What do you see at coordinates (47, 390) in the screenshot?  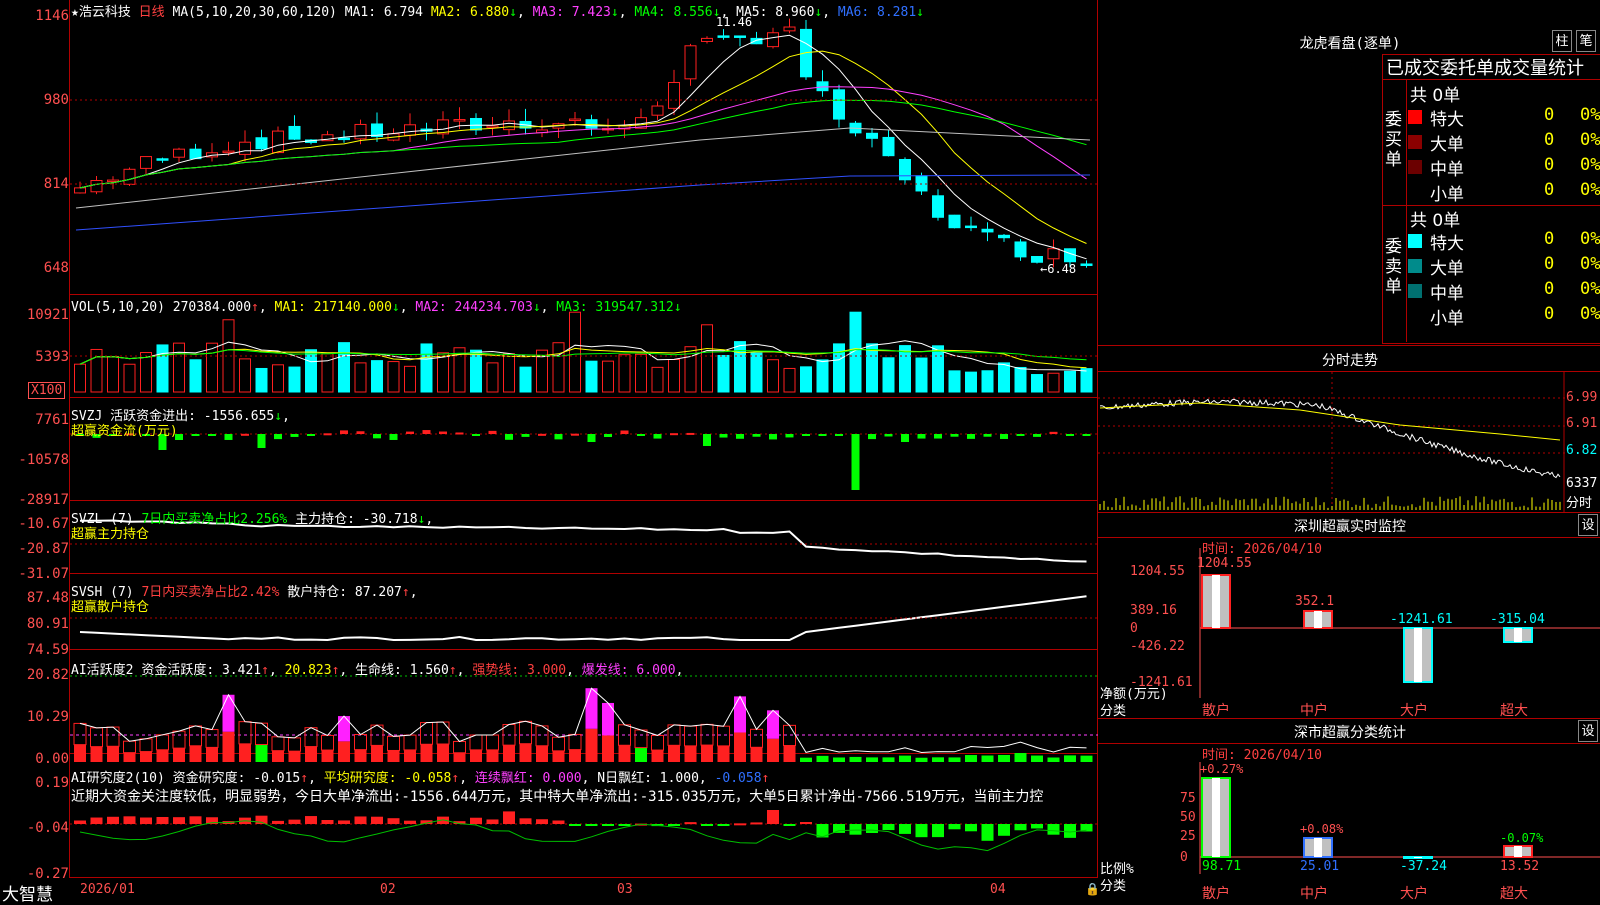 I see `volume-unit-badge: X100` at bounding box center [47, 390].